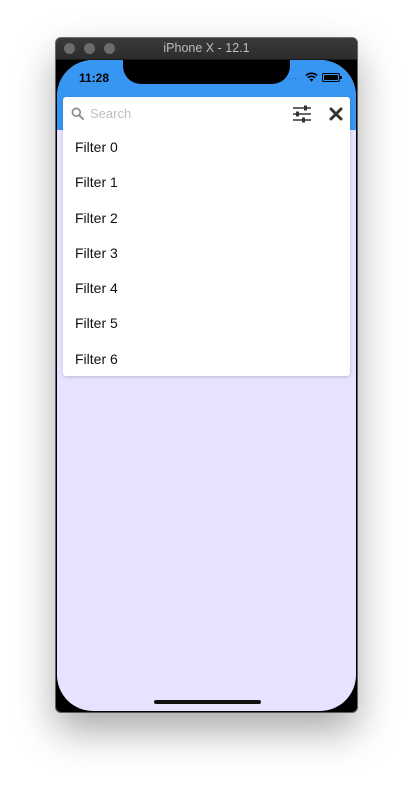 This screenshot has width=413, height=786. I want to click on device-notch, so click(206, 72).